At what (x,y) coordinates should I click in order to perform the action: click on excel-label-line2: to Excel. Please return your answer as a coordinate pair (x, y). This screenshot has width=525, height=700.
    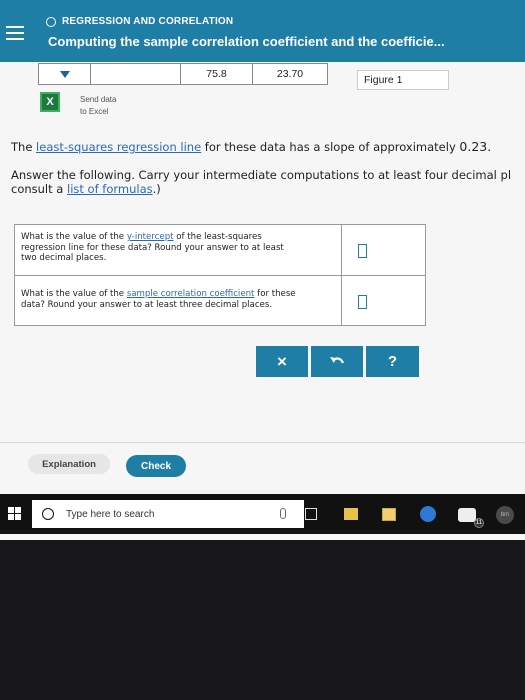
    Looking at the image, I should click on (94, 111).